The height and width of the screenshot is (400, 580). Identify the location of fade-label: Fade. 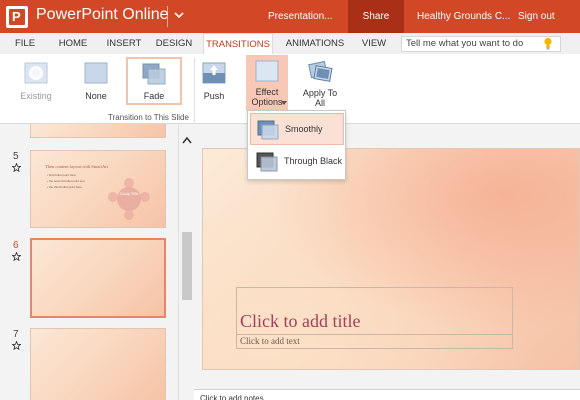
(154, 96).